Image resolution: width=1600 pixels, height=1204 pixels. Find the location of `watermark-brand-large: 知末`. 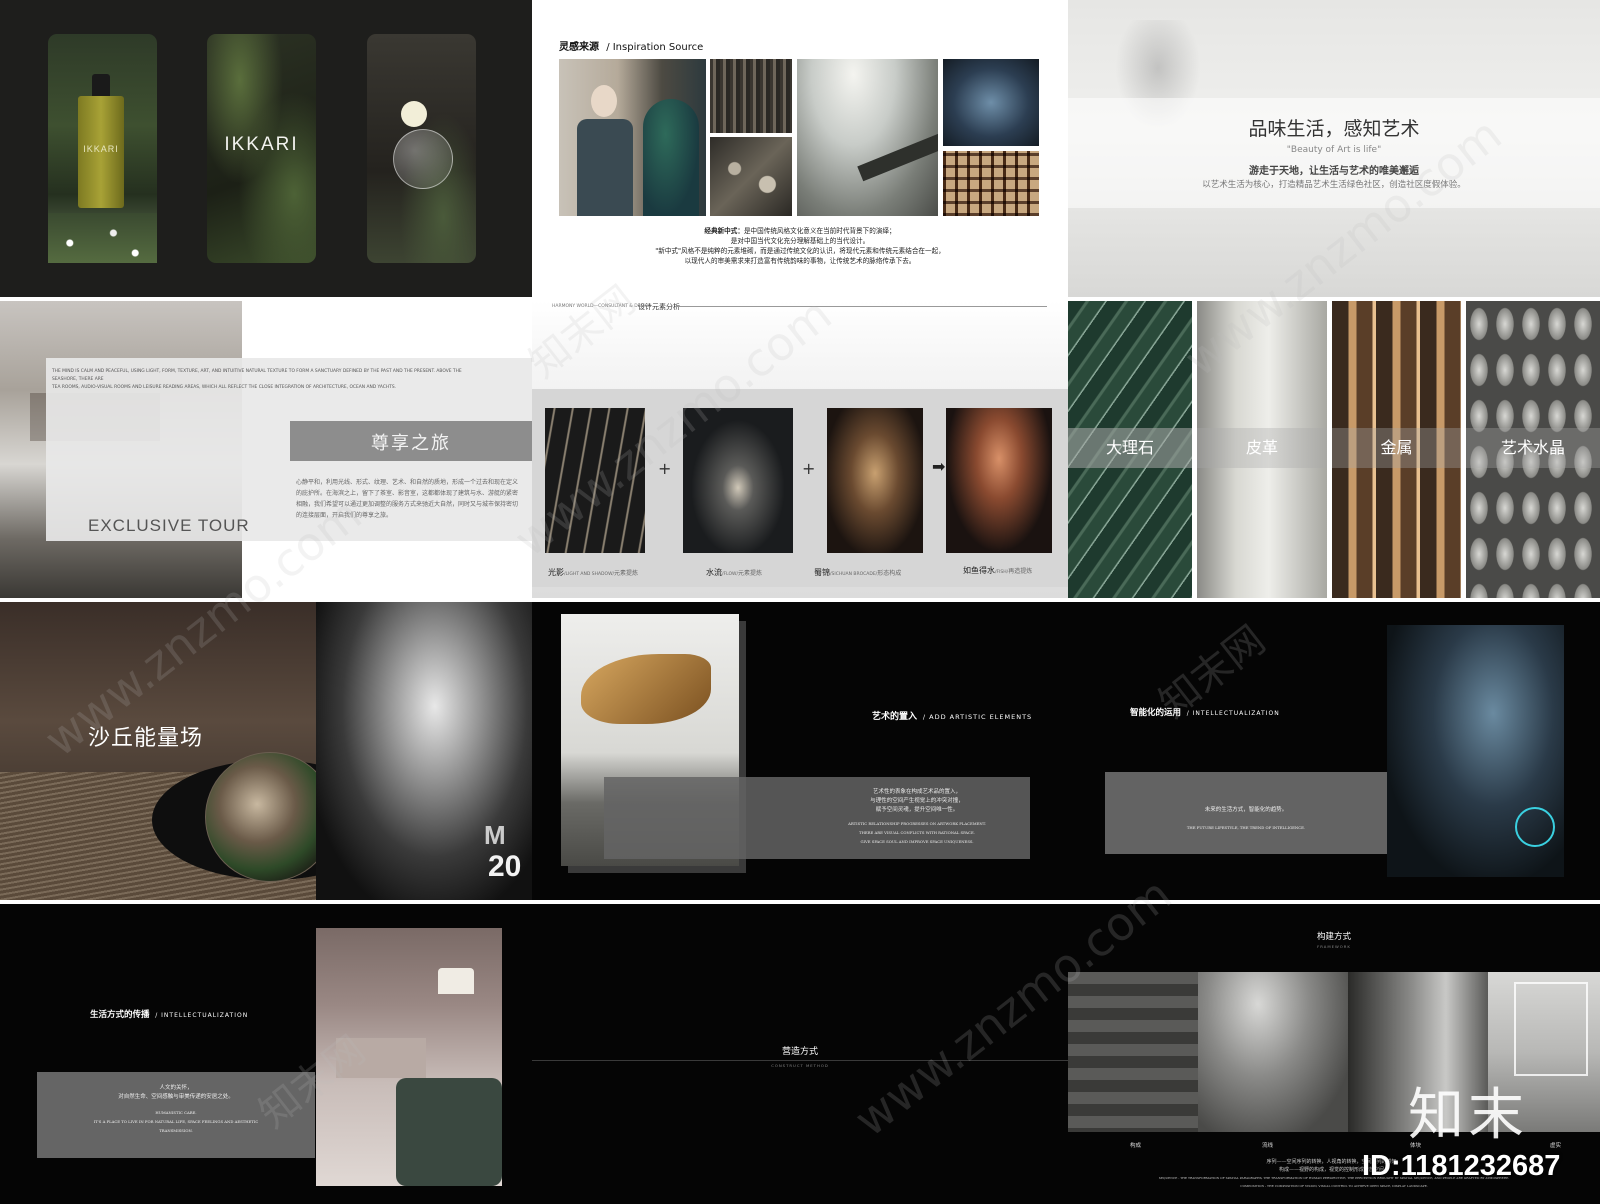

watermark-brand-large: 知末 is located at coordinates (1468, 1115).